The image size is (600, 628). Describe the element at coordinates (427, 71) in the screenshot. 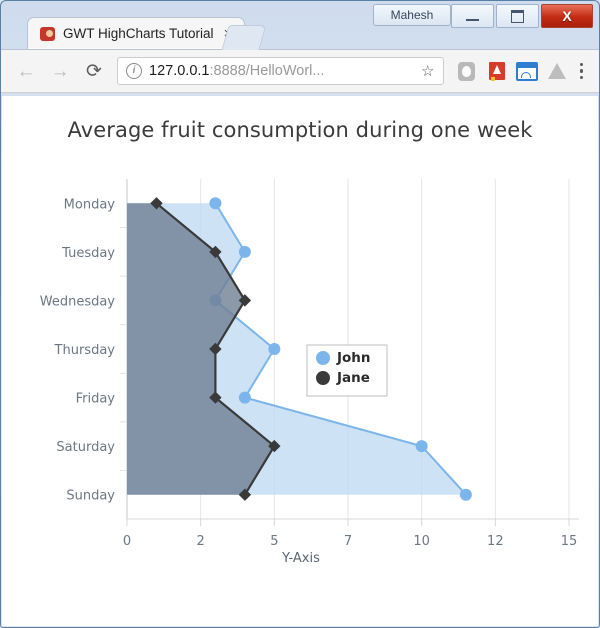

I see `bookmark-star-icon: ☆` at that location.